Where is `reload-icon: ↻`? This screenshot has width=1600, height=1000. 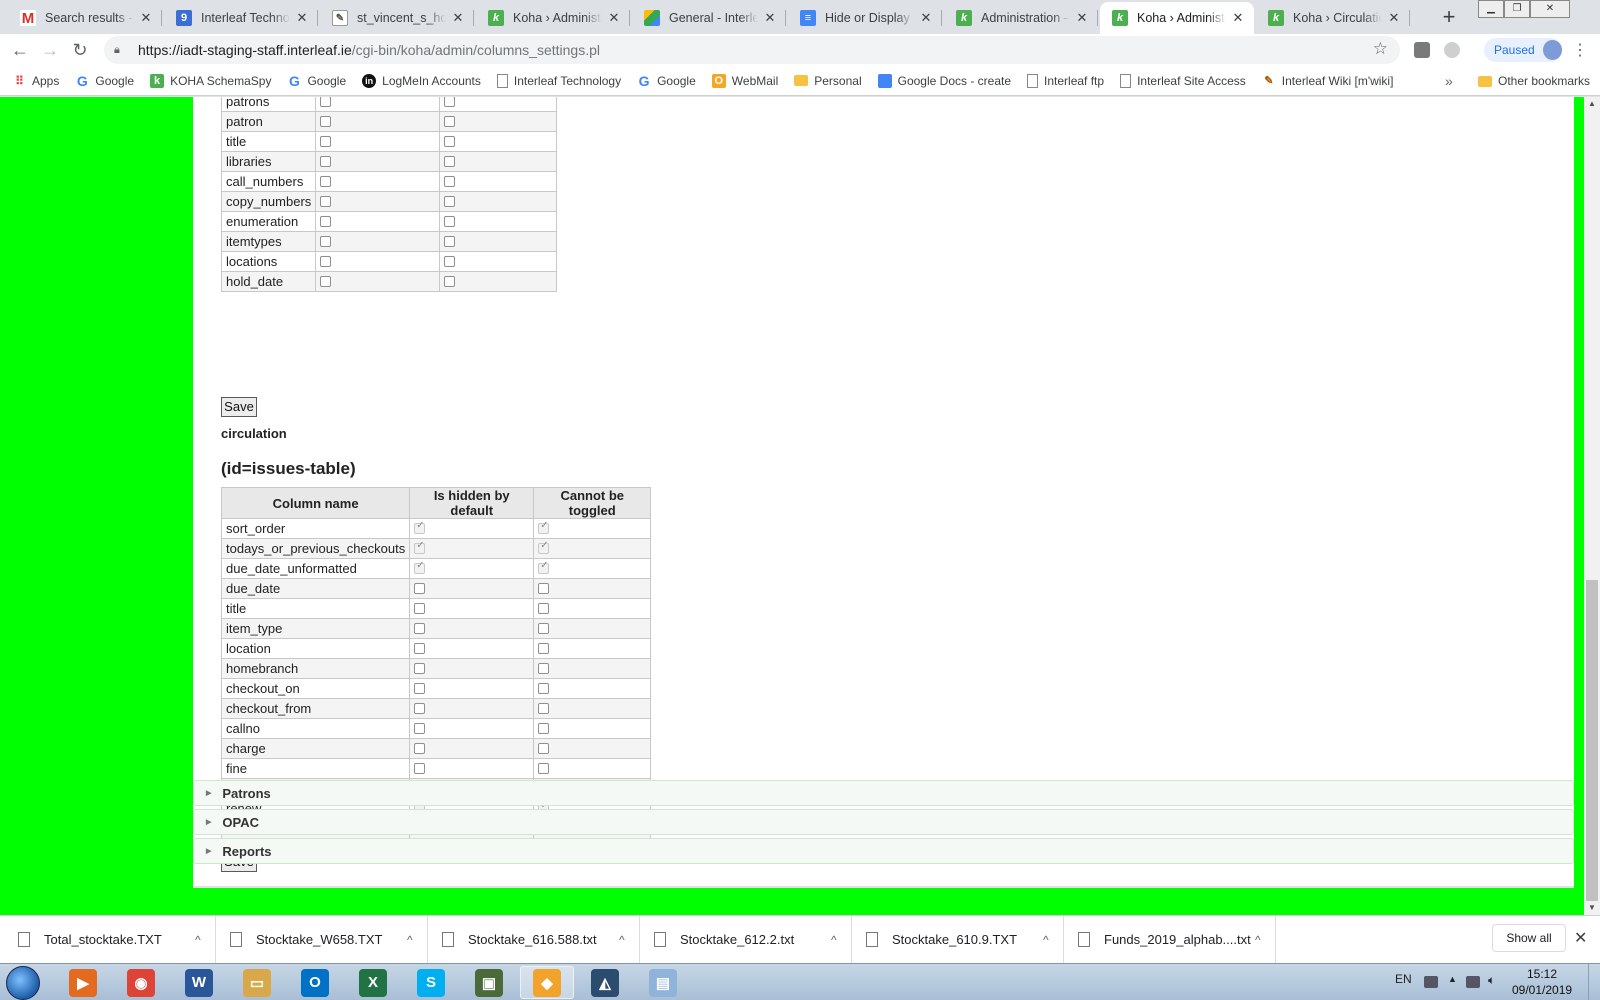 reload-icon: ↻ is located at coordinates (80, 50).